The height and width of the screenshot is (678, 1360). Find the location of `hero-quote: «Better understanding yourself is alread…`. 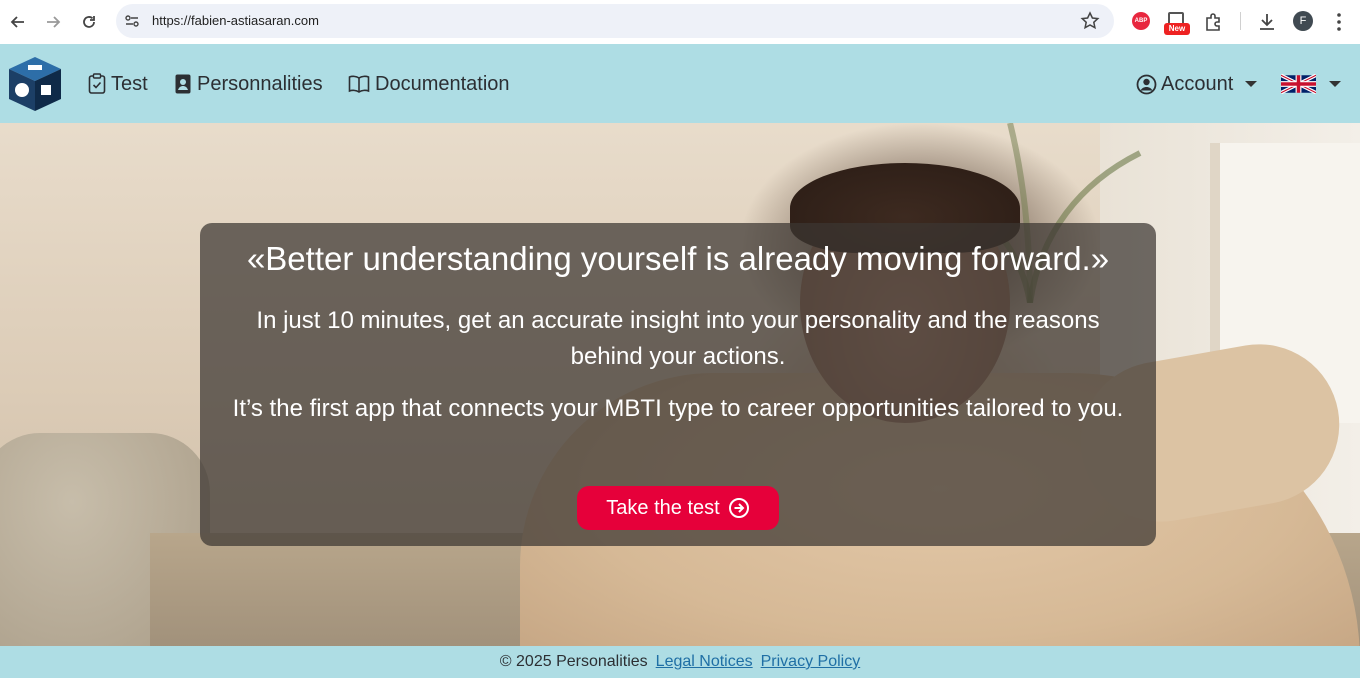

hero-quote: «Better understanding yourself is alread… is located at coordinates (678, 258).